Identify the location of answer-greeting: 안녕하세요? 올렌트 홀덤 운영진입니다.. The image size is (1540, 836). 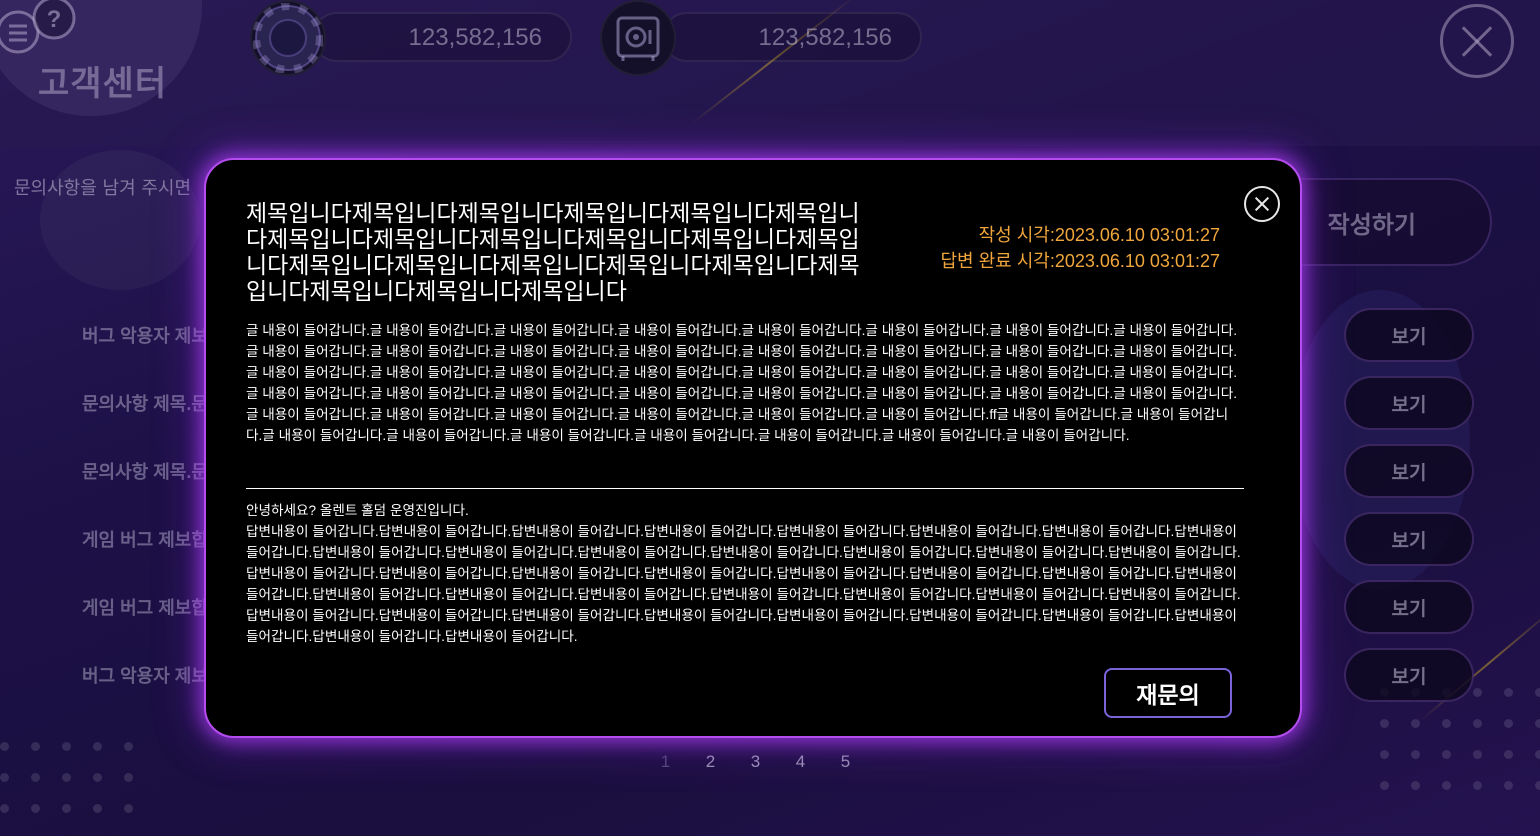
(357, 510).